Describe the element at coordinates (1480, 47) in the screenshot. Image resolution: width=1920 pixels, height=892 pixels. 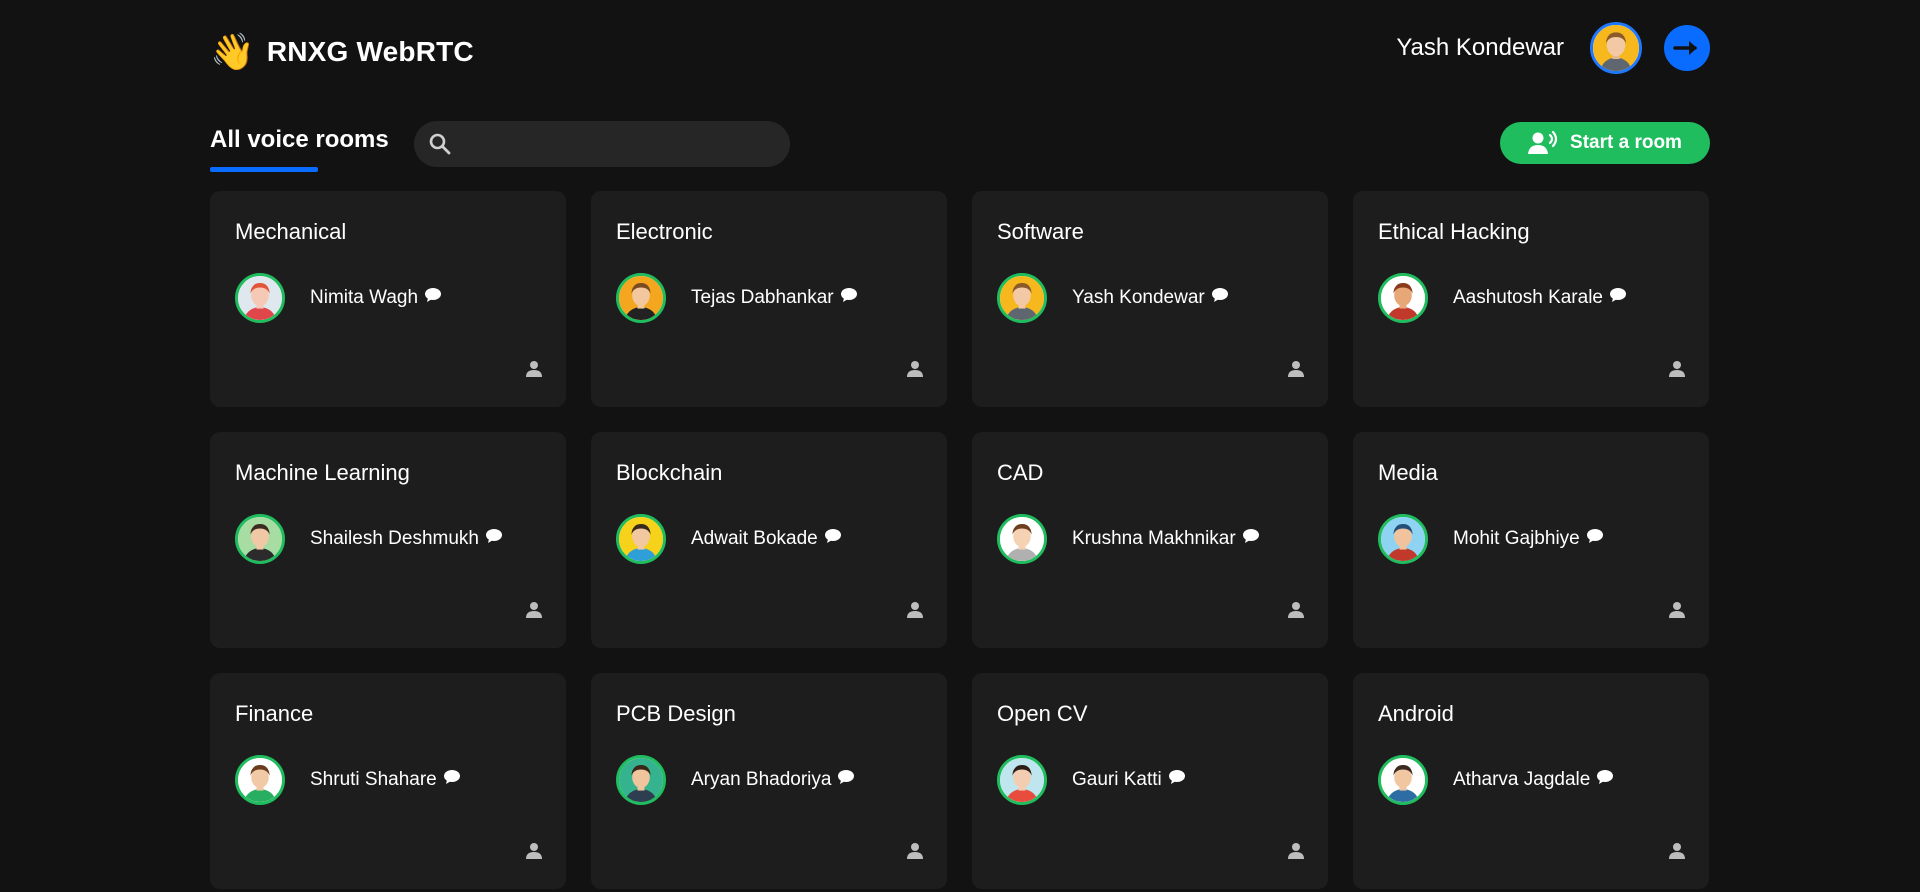
I see `current-user-name: Yash Kondewar` at that location.